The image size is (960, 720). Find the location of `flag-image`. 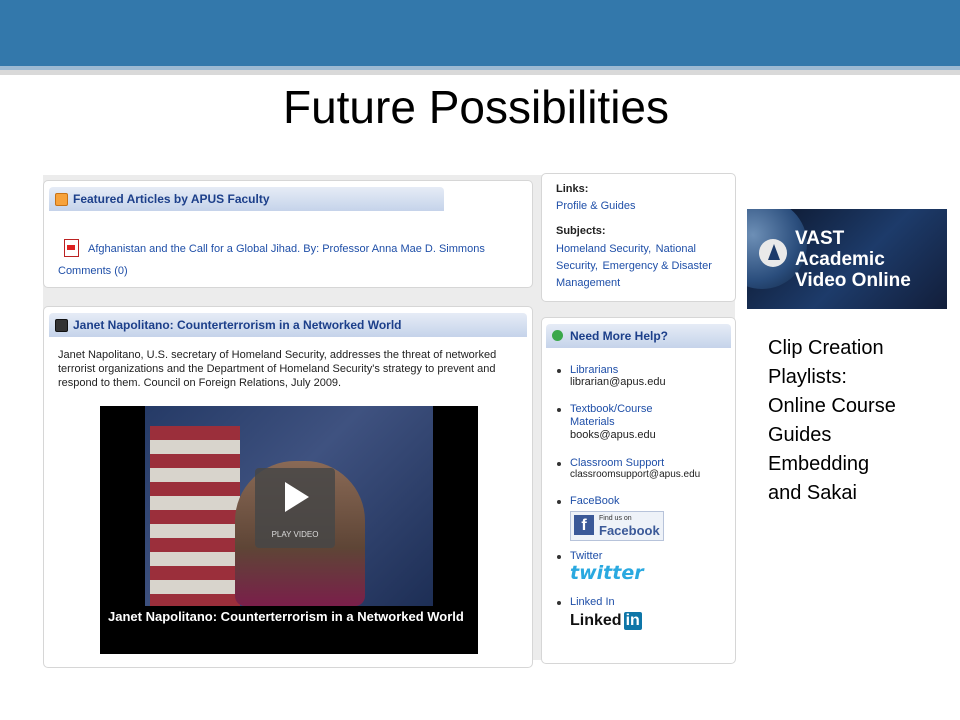

flag-image is located at coordinates (195, 516).